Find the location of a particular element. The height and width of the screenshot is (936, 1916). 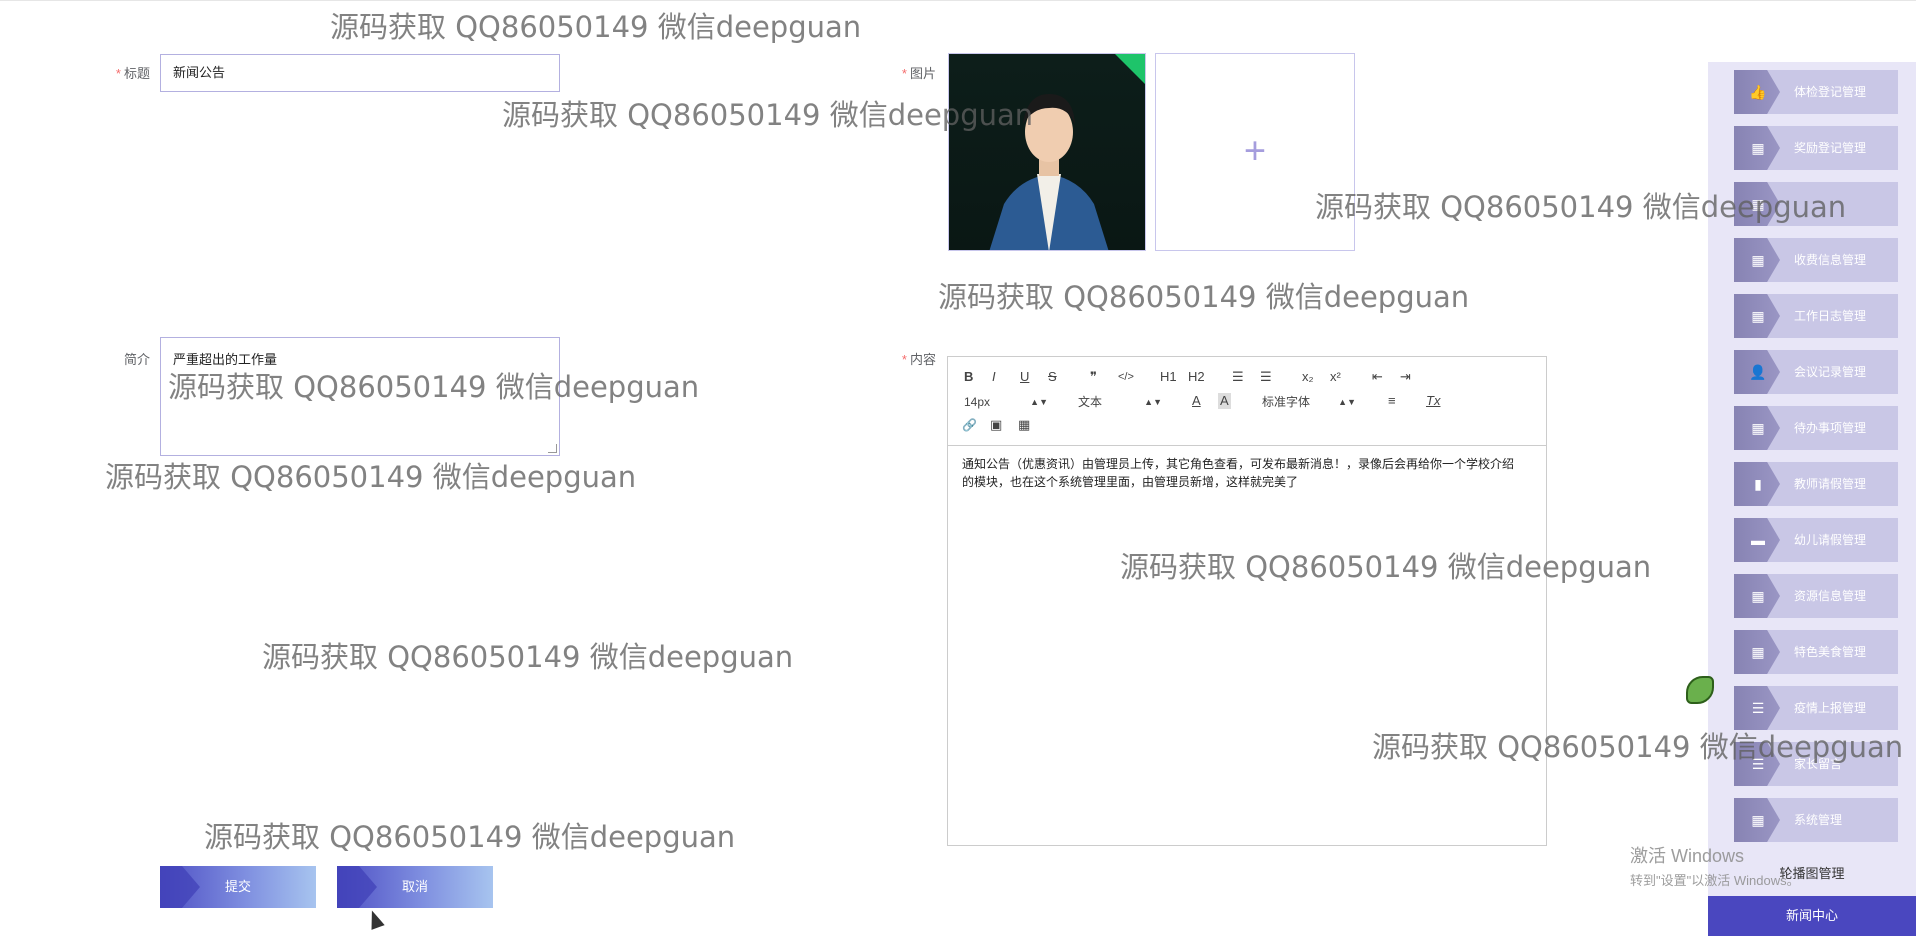

briefcase-icon: ▬ is located at coordinates (1758, 540).